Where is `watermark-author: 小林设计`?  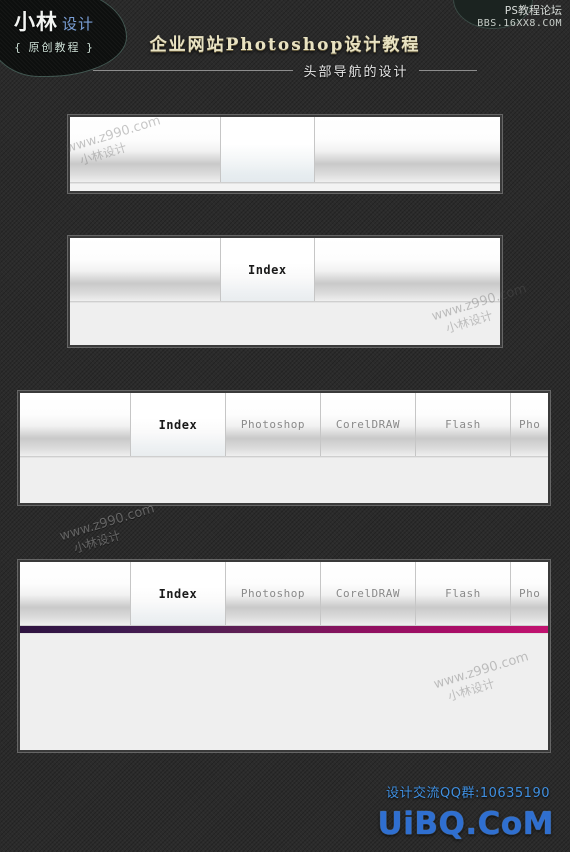
watermark-author: 小林设计 is located at coordinates (97, 542).